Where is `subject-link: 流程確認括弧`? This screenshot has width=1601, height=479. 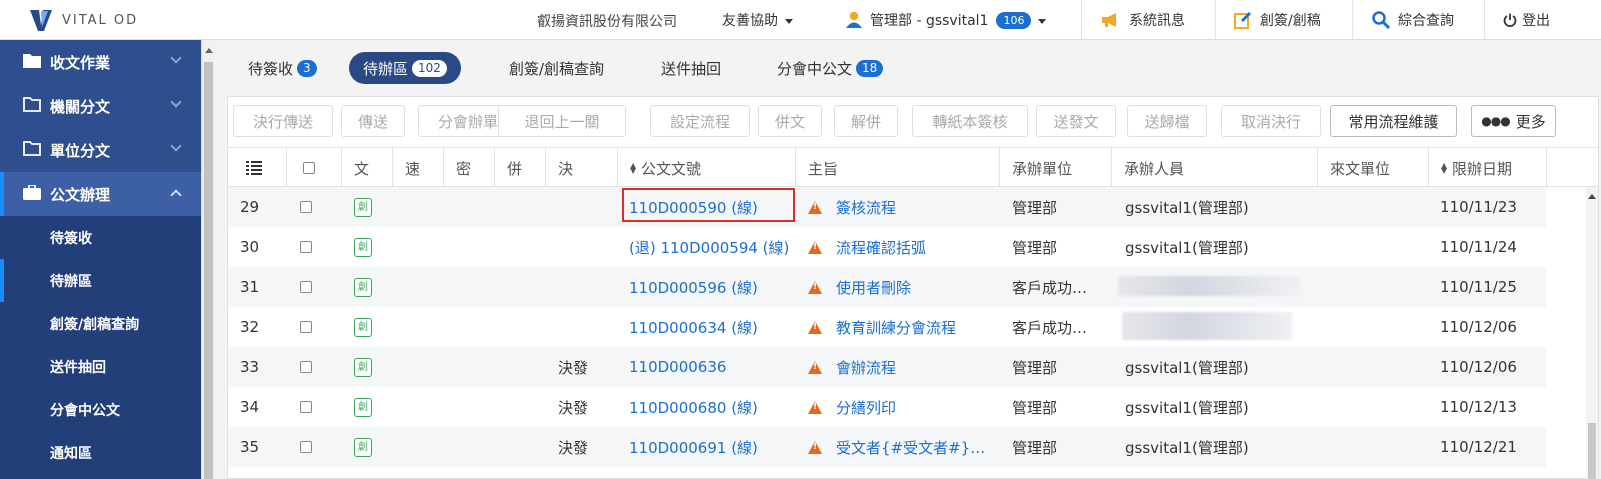
subject-link: 流程確認括弧 is located at coordinates (881, 247).